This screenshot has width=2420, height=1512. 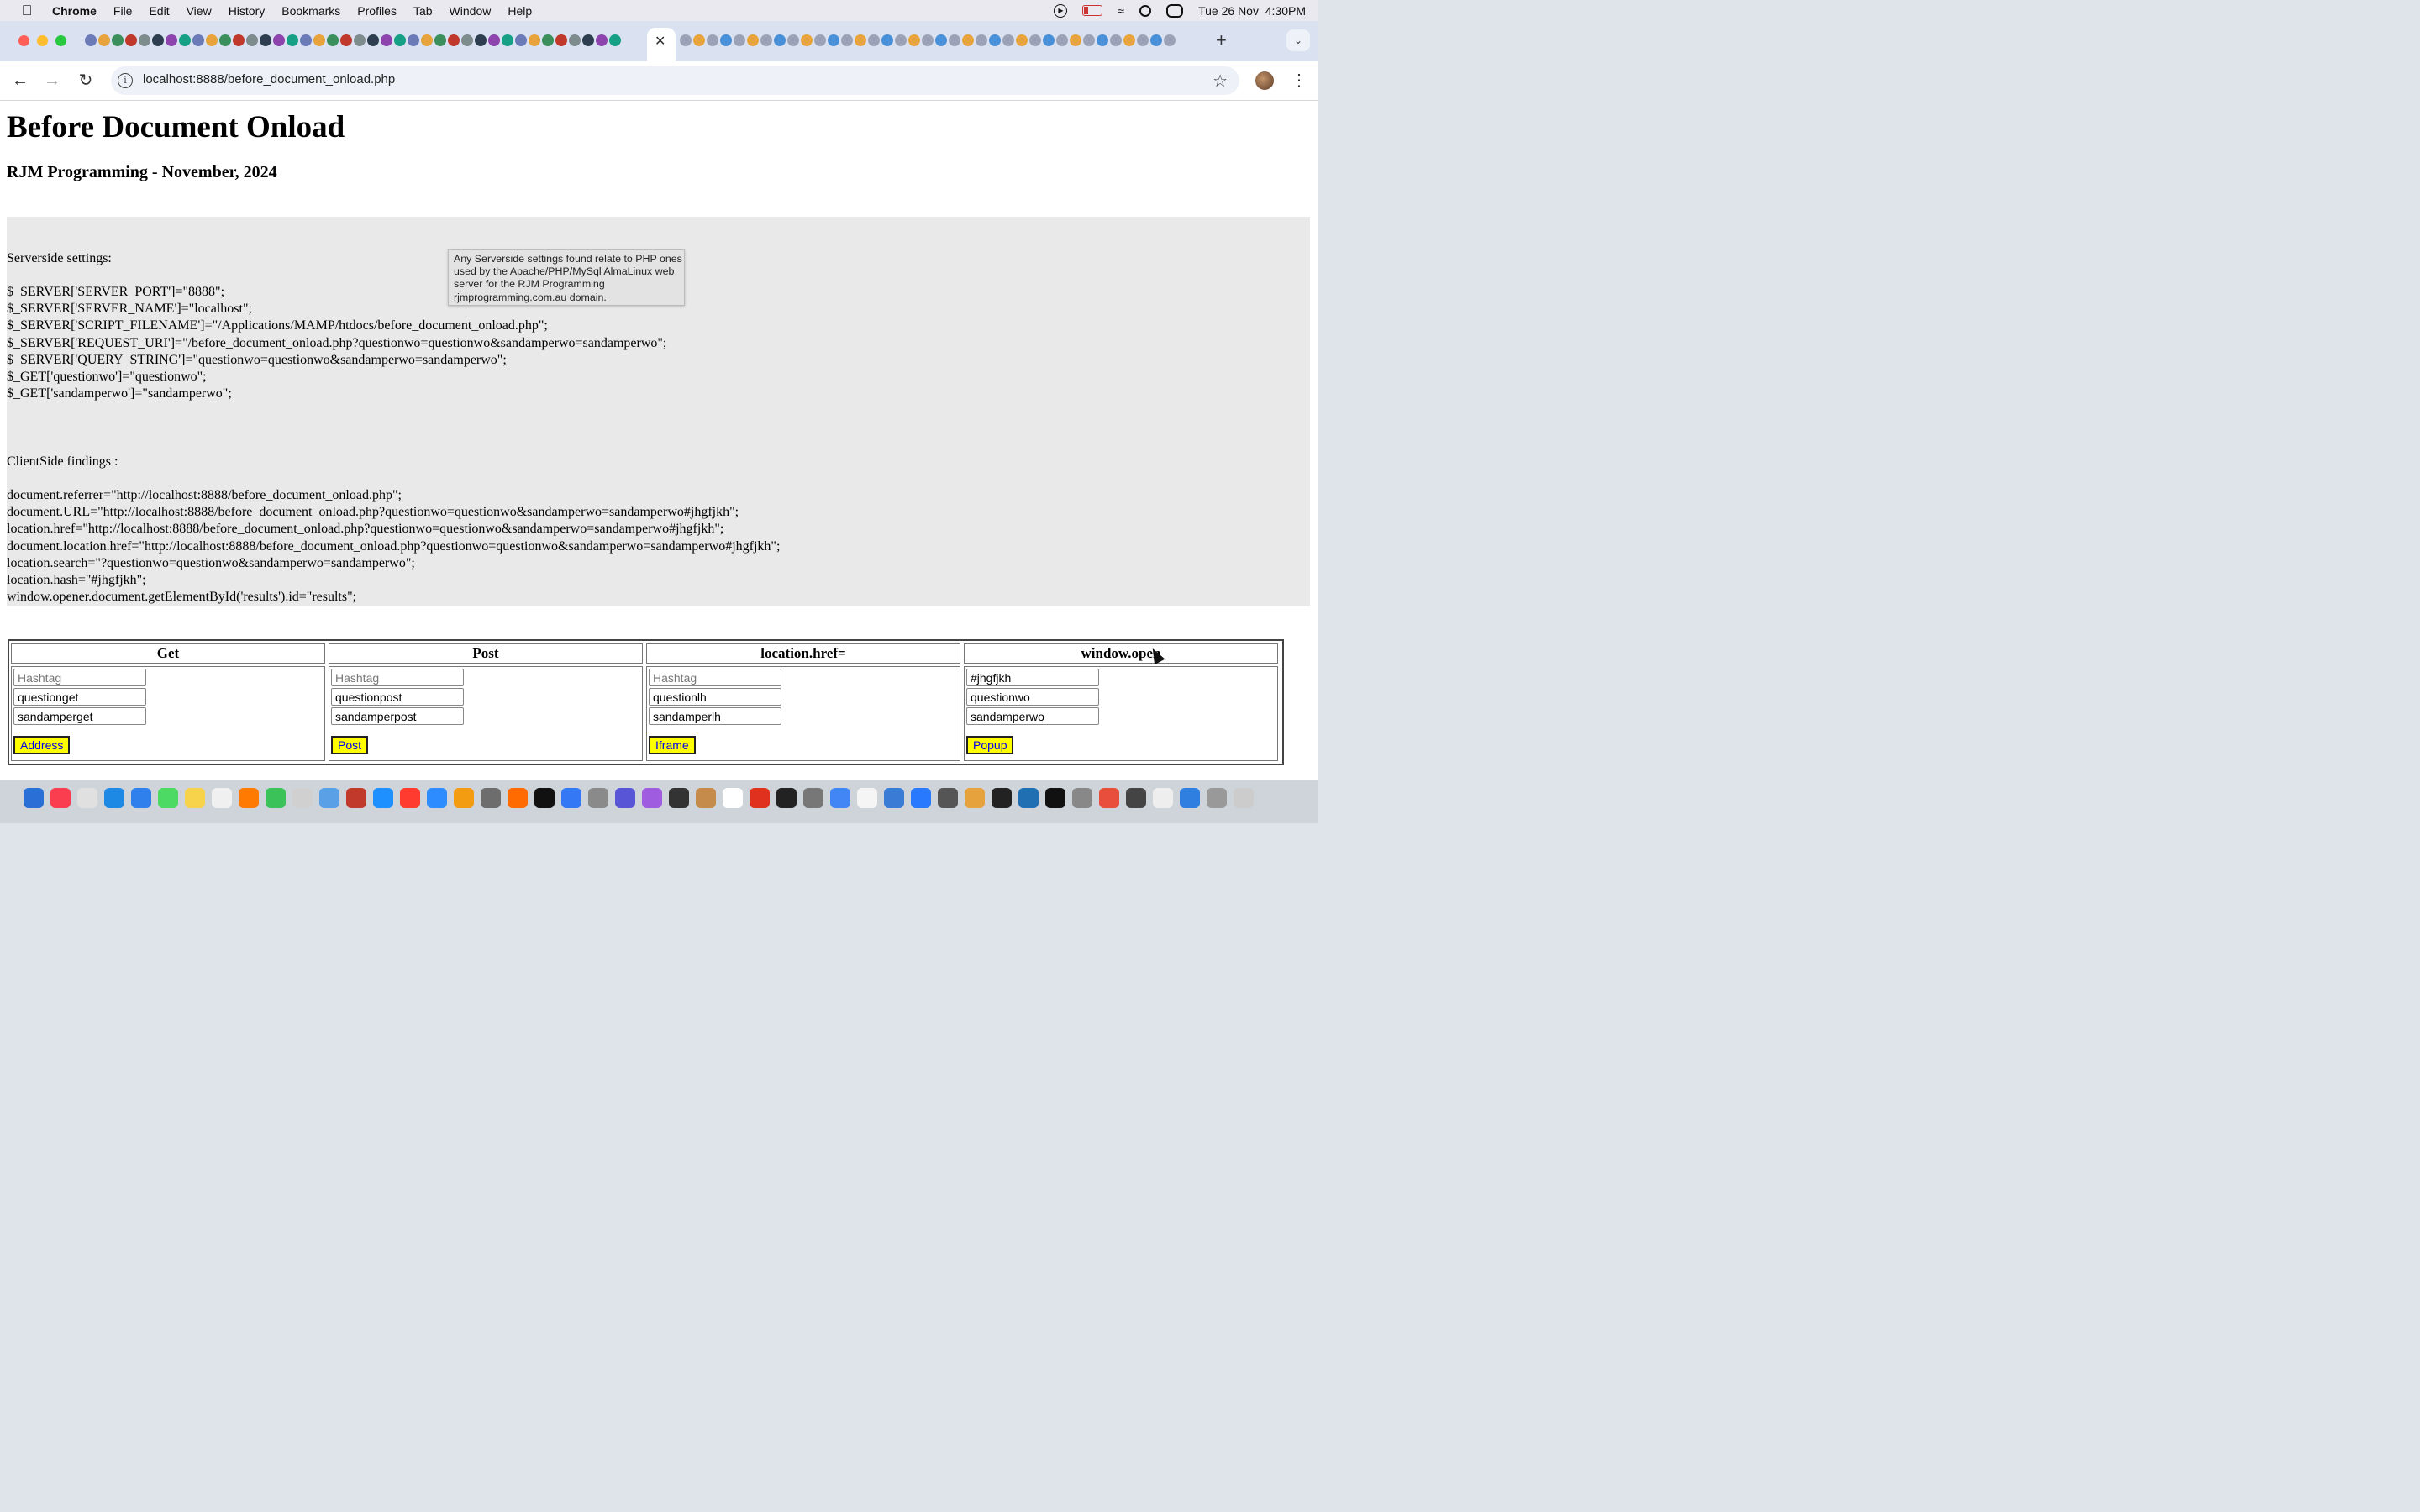 I want to click on back-arrow-icon: ←, so click(x=20, y=81).